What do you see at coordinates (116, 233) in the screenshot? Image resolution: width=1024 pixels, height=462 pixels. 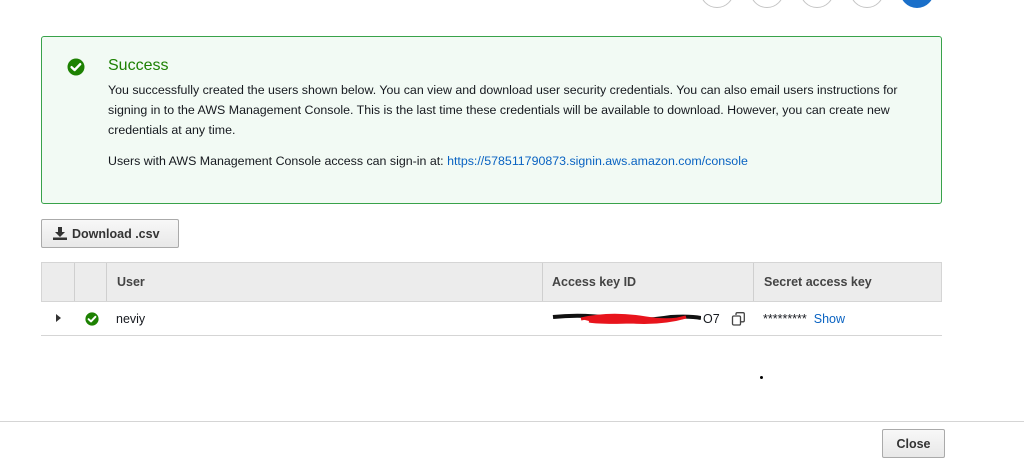 I see `download-csv-label: Download .csv` at bounding box center [116, 233].